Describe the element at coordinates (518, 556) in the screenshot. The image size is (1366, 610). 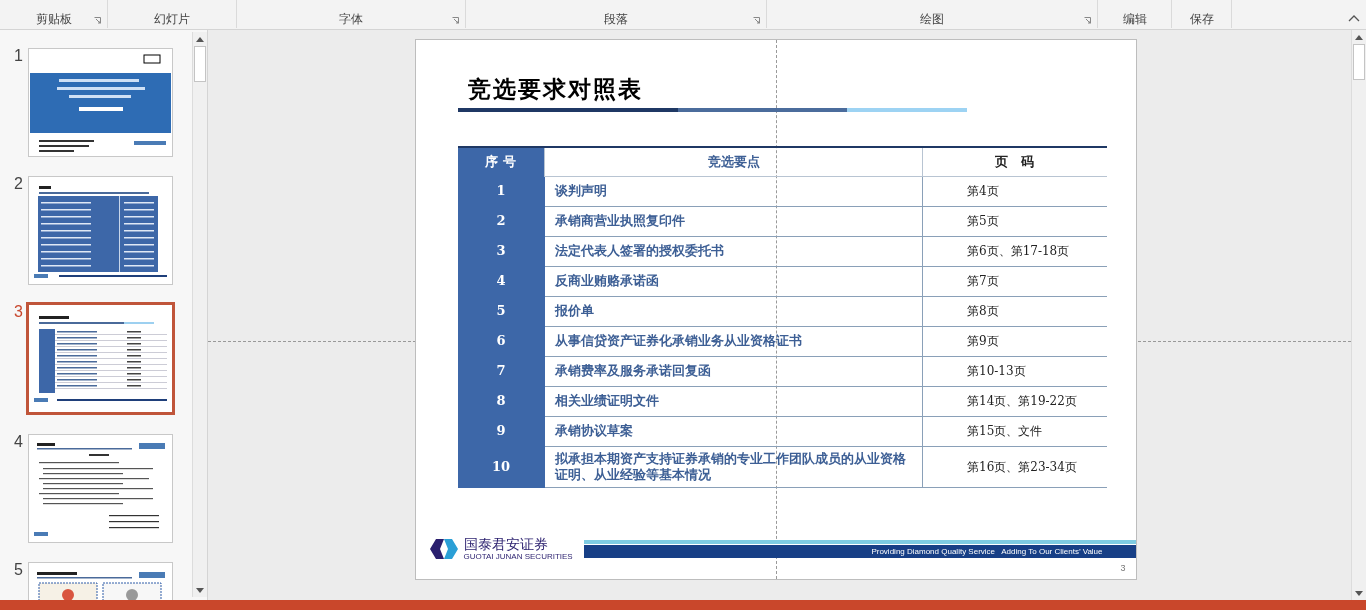
I see `logo-subtitle: GUOTAI JUNAN SECURITIES` at that location.